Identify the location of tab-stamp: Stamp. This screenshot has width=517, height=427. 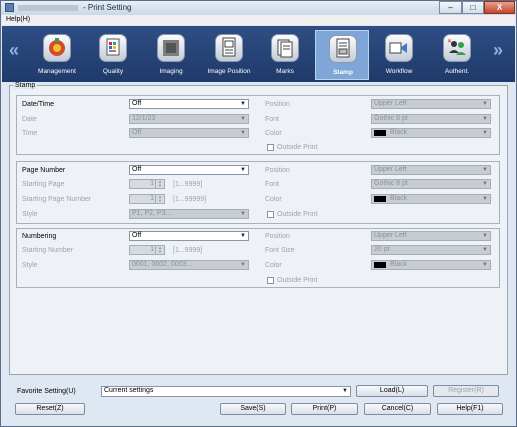
(342, 55).